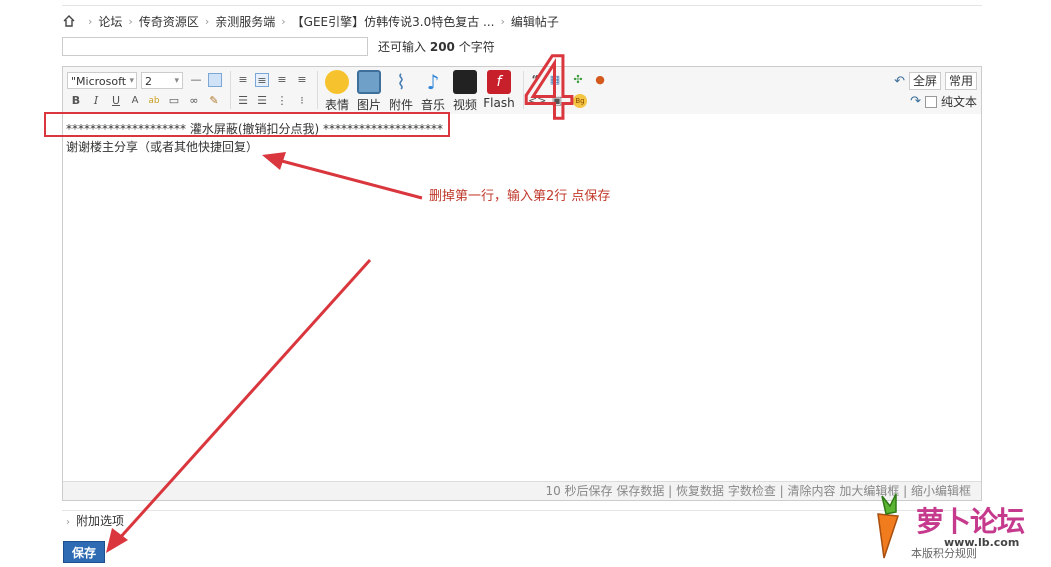 The image size is (1051, 567). I want to click on top-divider, so click(522, 3).